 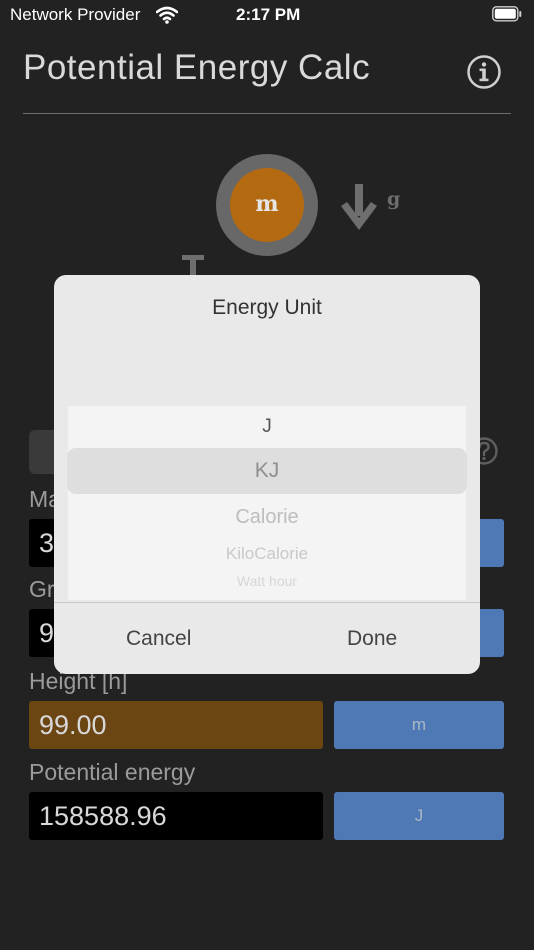 What do you see at coordinates (419, 725) in the screenshot?
I see `height-unit-button: m` at bounding box center [419, 725].